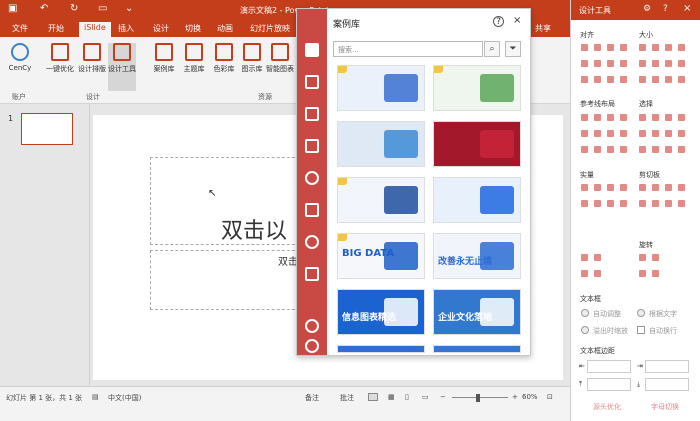 Image resolution: width=700 pixels, height=421 pixels. Describe the element at coordinates (224, 58) in the screenshot. I see `color-library-button: 色彩库` at that location.